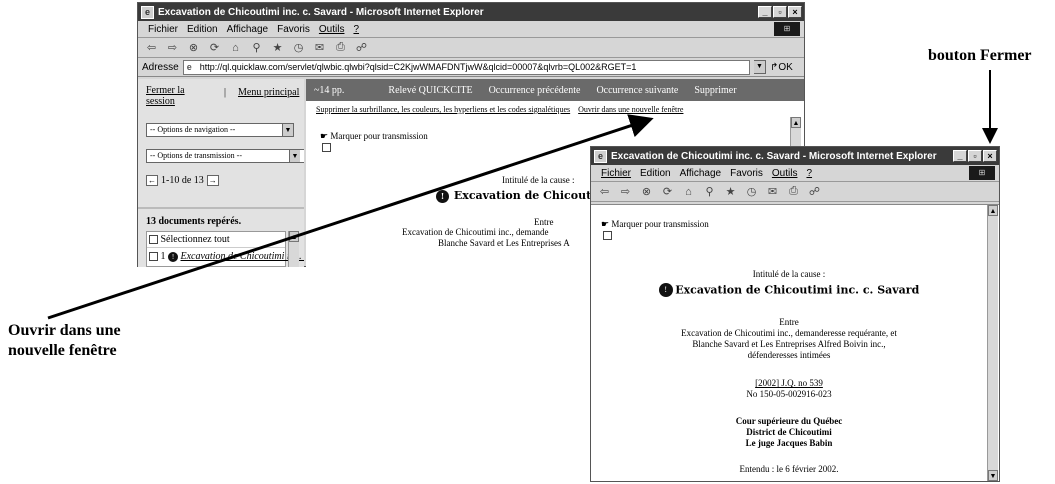 Image resolution: width=1055 pixels, height=484 pixels. Describe the element at coordinates (329, 90) in the screenshot. I see `page-count: ~14 pp.` at that location.